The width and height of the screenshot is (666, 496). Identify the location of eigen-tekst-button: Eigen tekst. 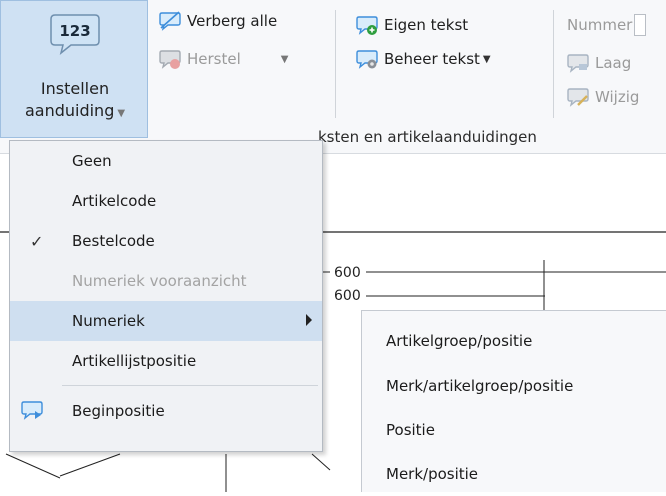
(411, 25).